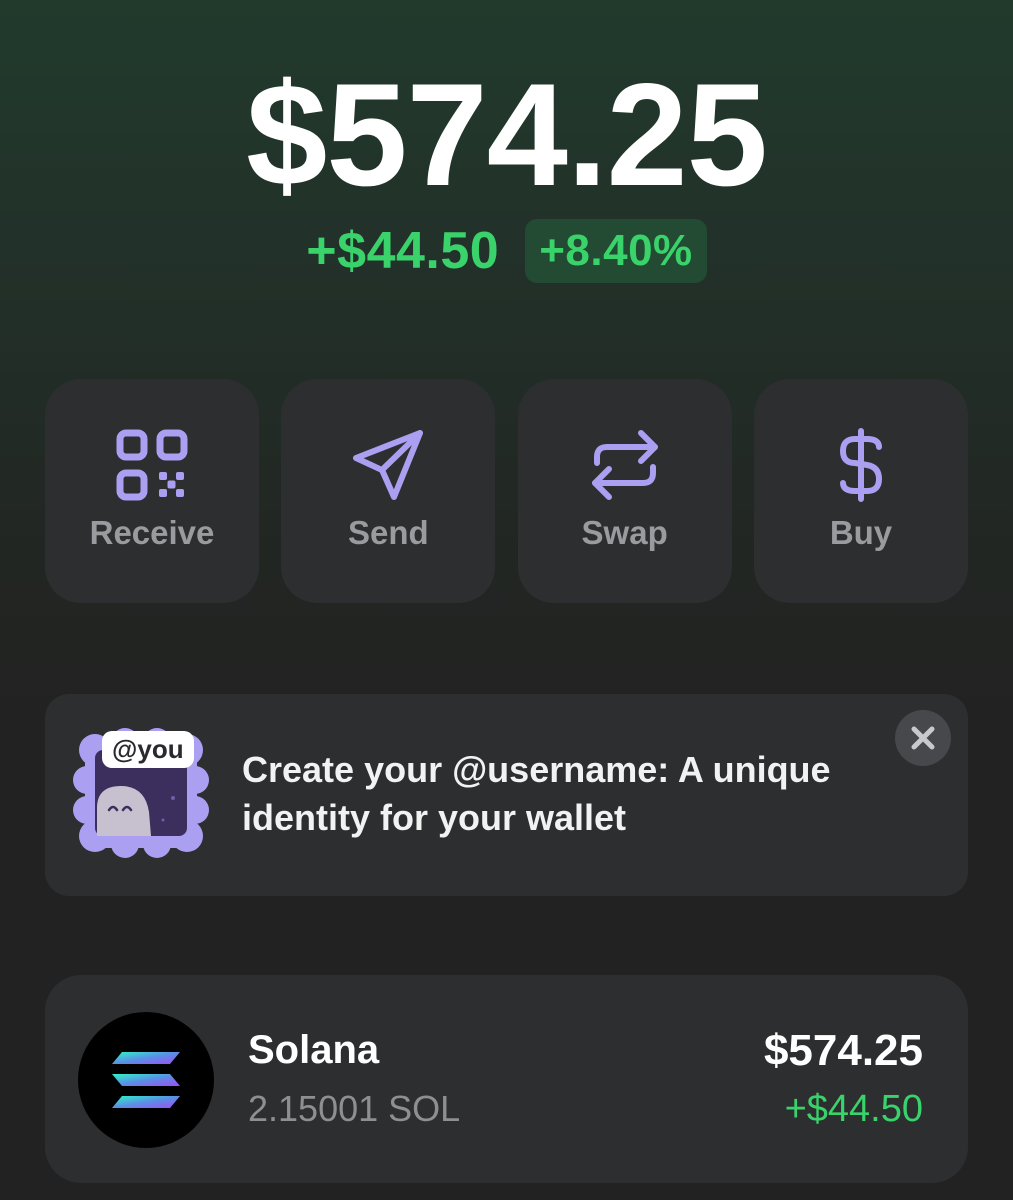 Image resolution: width=1013 pixels, height=1200 pixels. I want to click on send-button: Send, so click(388, 491).